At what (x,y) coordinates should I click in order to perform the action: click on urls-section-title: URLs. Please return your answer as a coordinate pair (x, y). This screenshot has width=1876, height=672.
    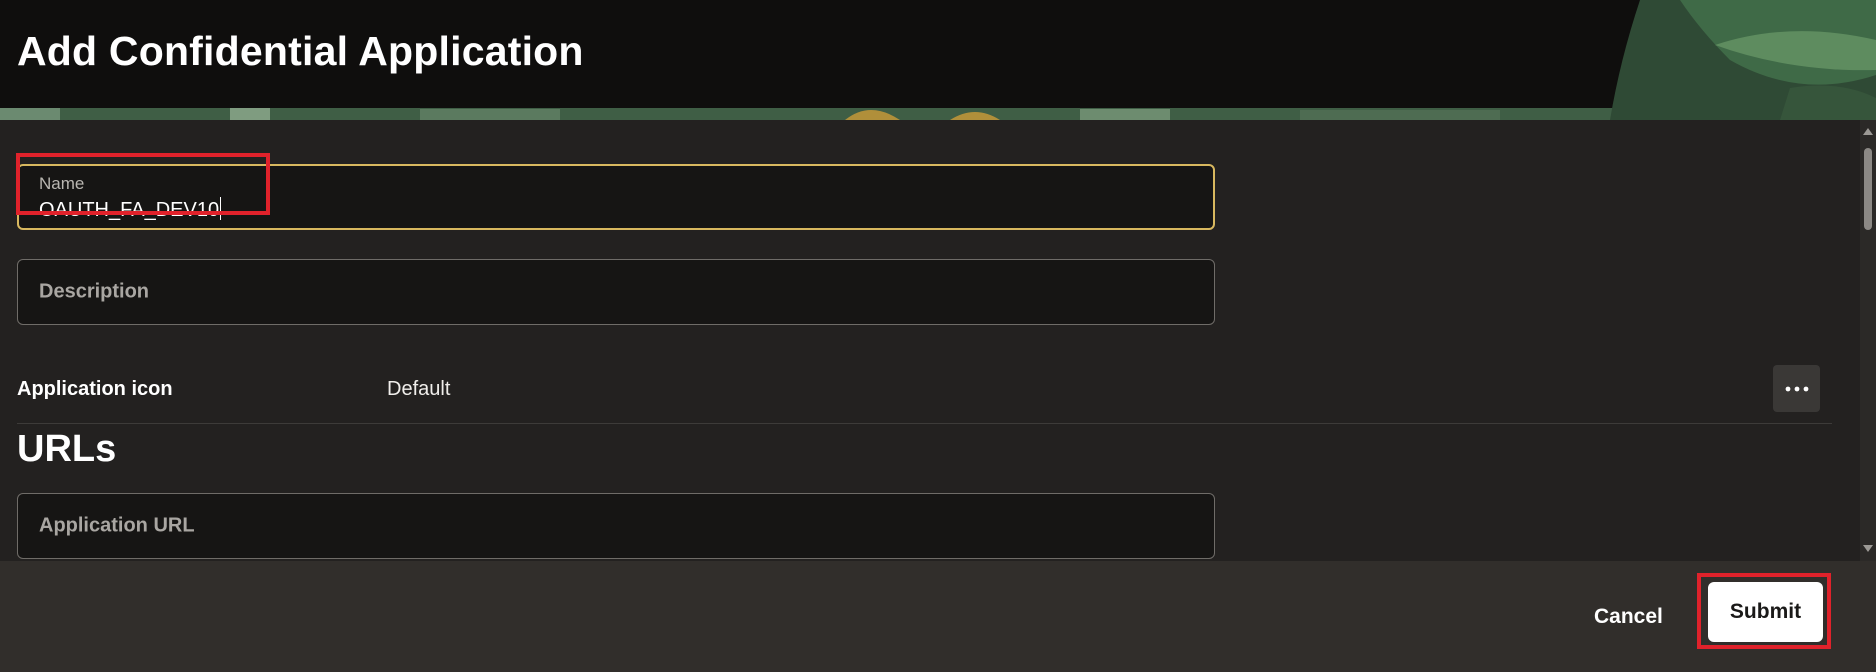
    Looking at the image, I should click on (67, 449).